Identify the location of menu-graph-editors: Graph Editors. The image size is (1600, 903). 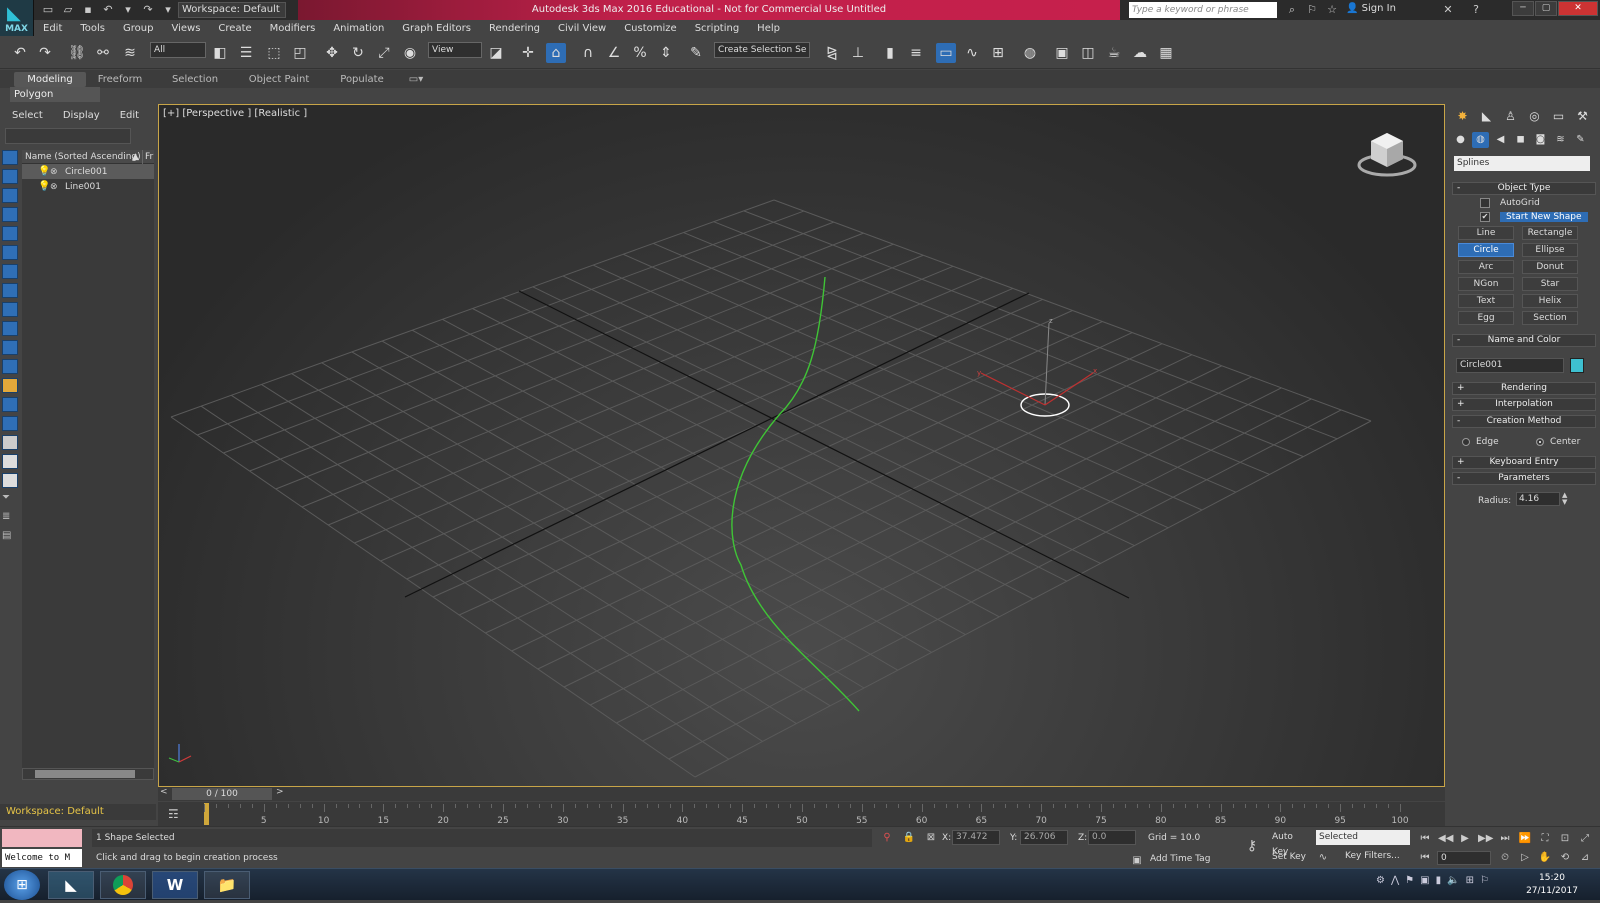
(436, 28).